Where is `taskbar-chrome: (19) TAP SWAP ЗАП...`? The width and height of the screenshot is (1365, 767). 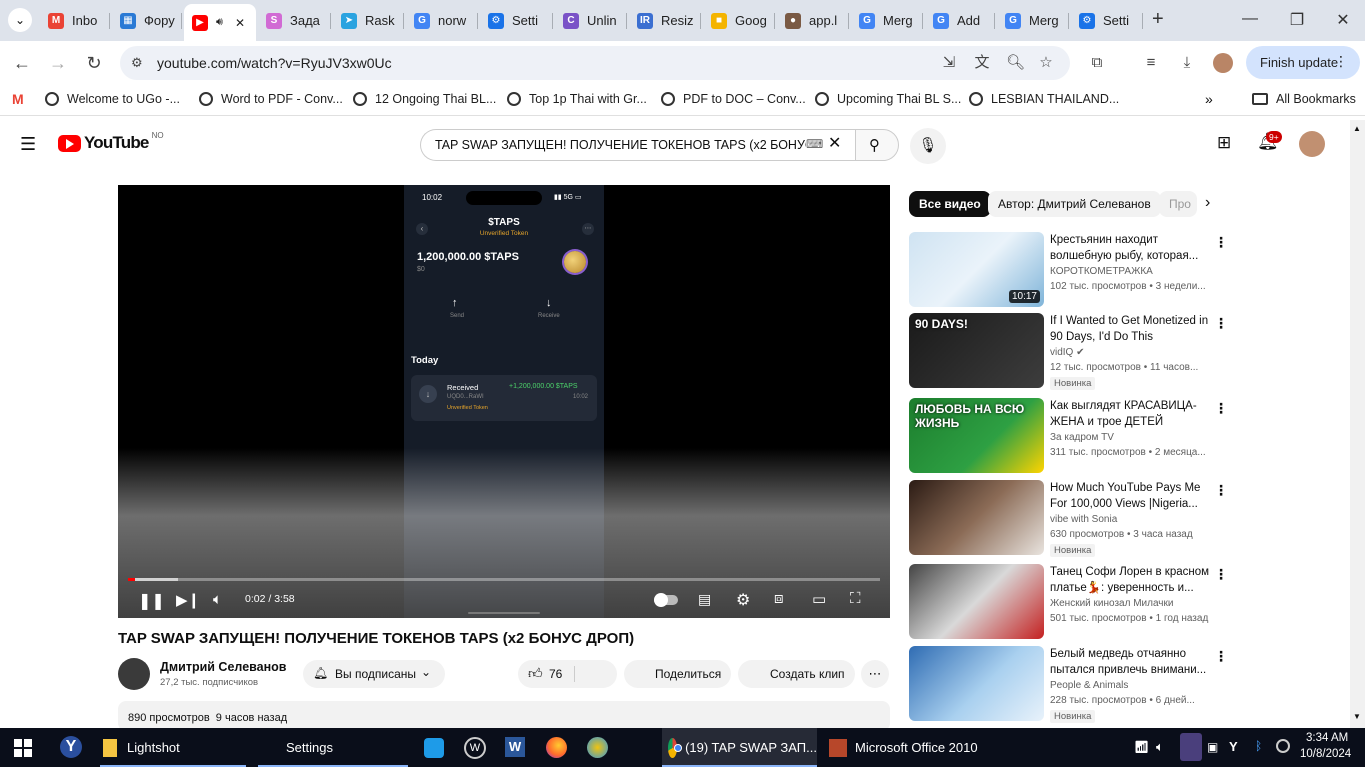
taskbar-chrome: (19) TAP SWAP ЗАП... is located at coordinates (739, 747).